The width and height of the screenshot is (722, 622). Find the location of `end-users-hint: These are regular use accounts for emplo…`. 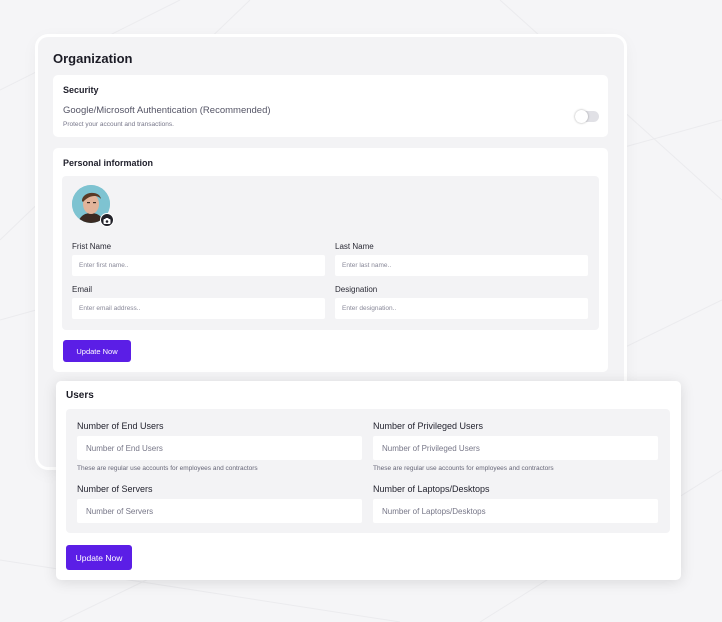

end-users-hint: These are regular use accounts for emplo… is located at coordinates (167, 468).